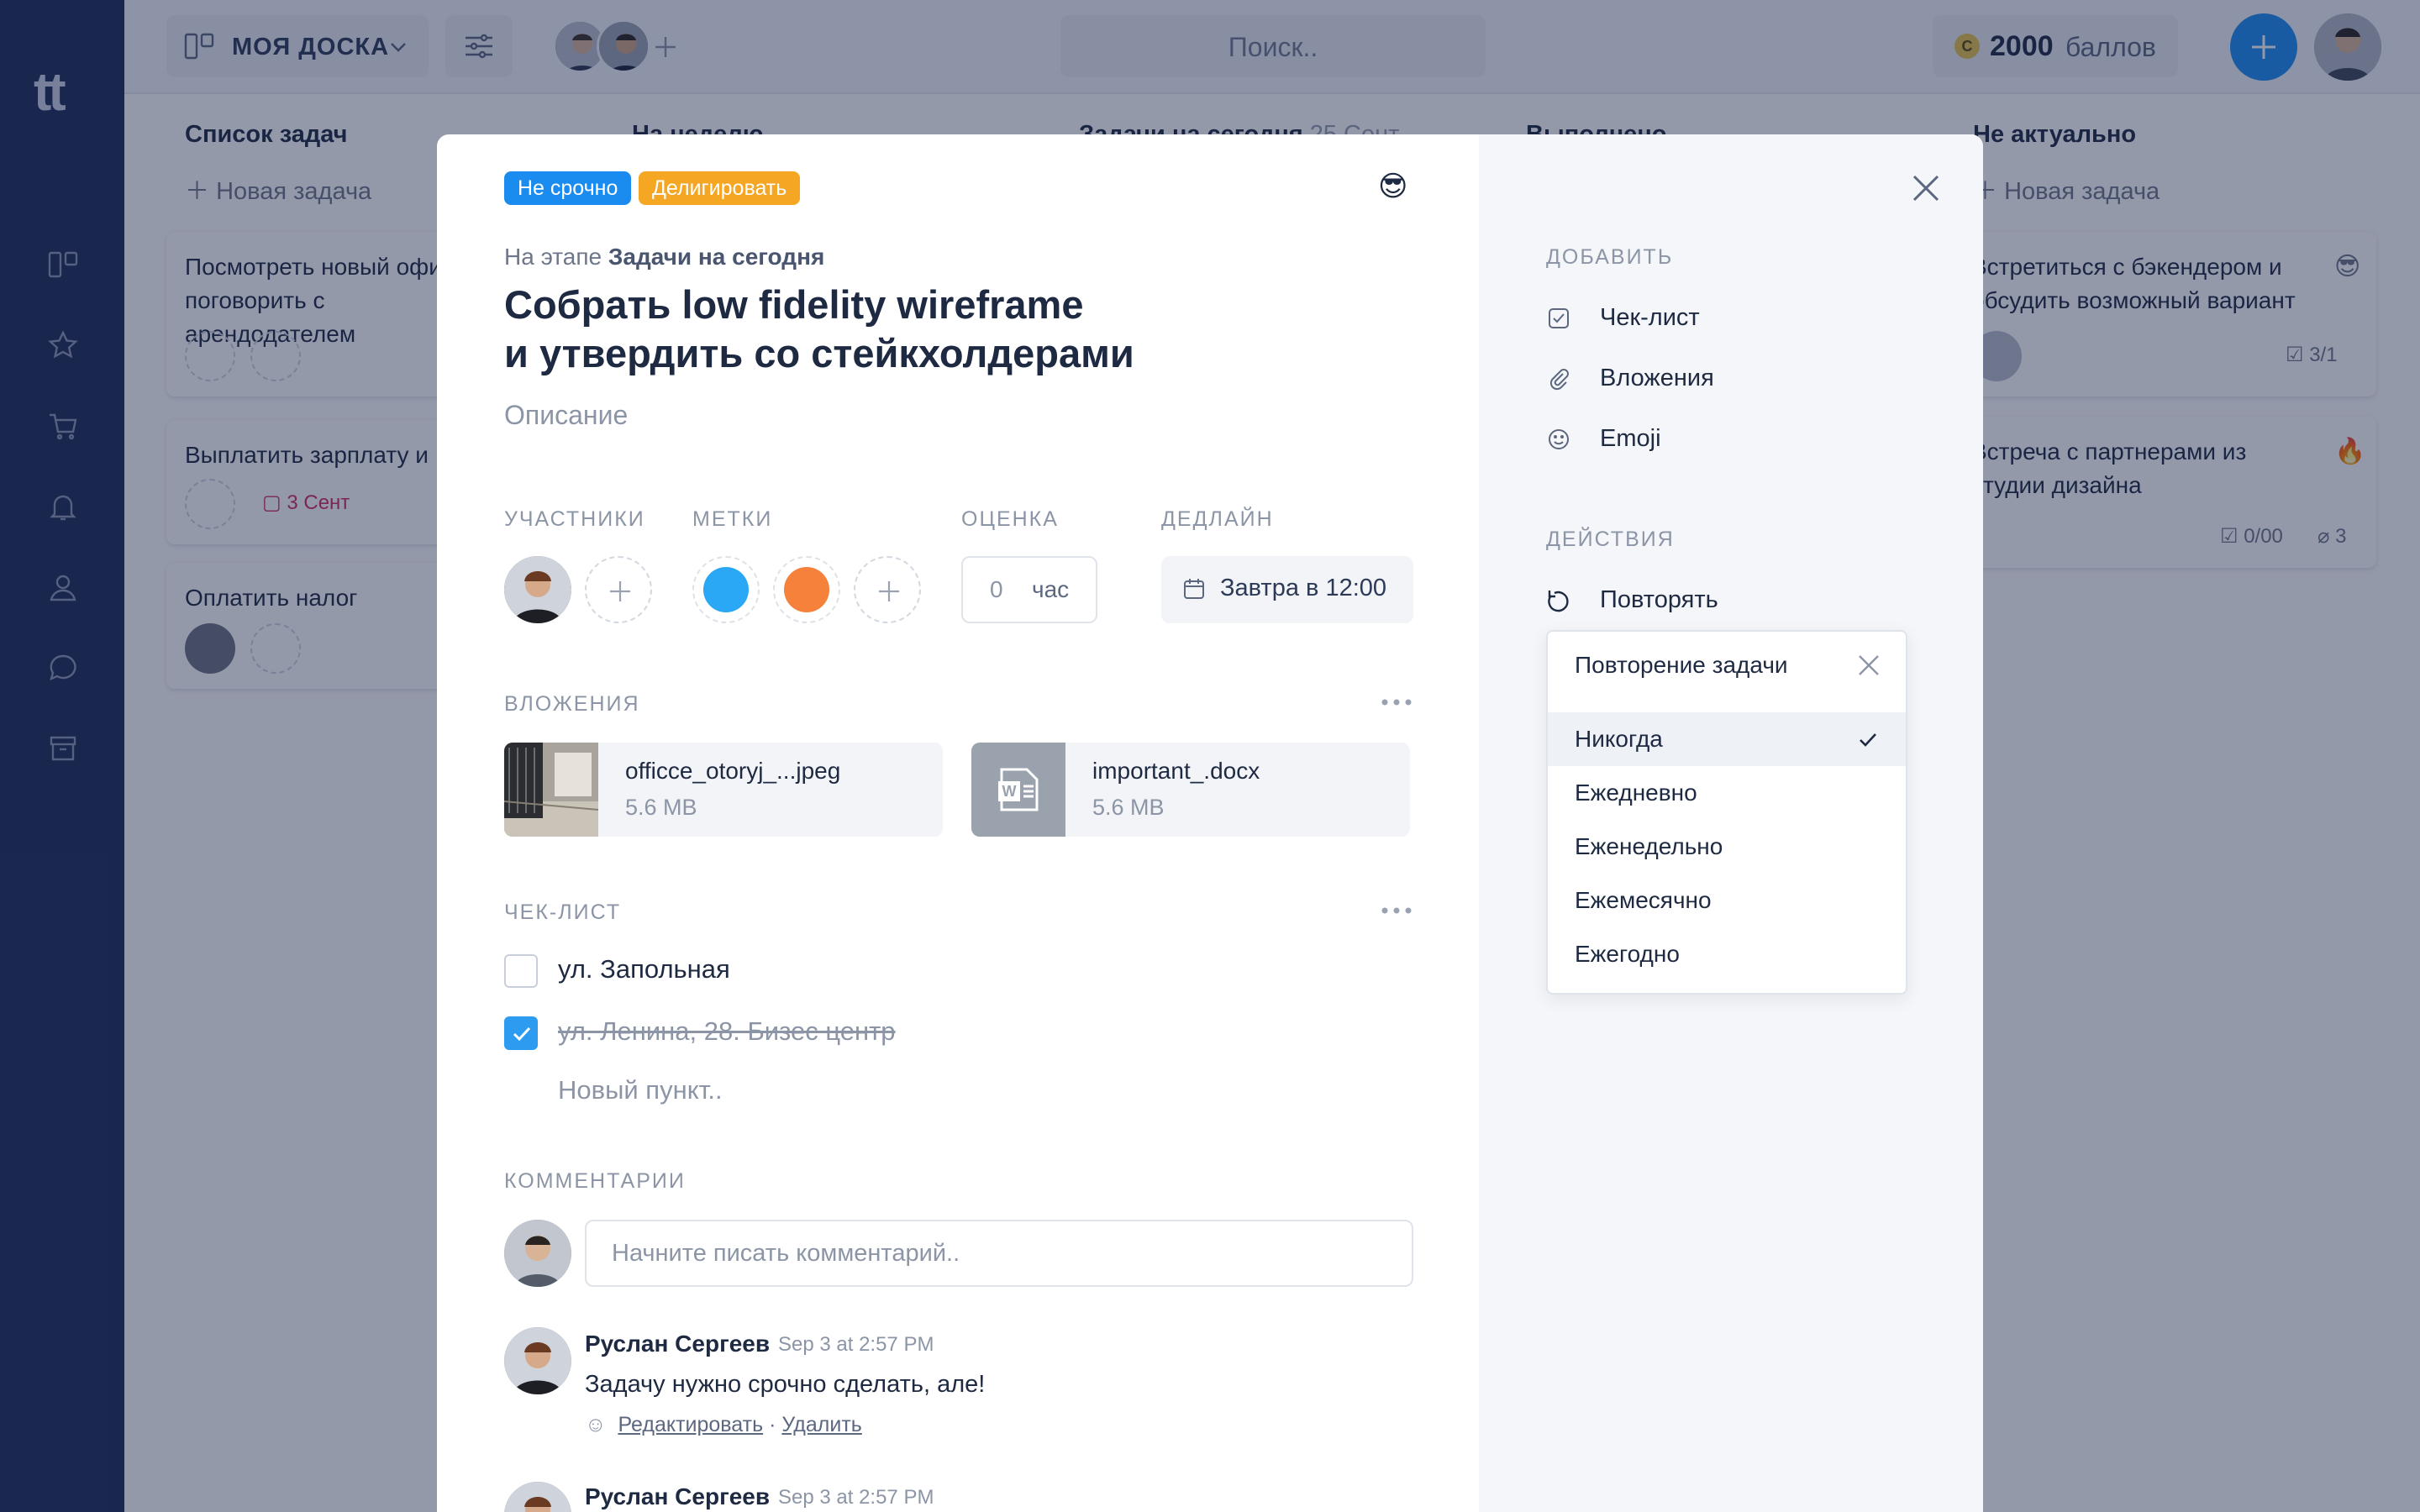 This screenshot has height=1512, width=2420. I want to click on task-emoji: 😎, so click(1392, 186).